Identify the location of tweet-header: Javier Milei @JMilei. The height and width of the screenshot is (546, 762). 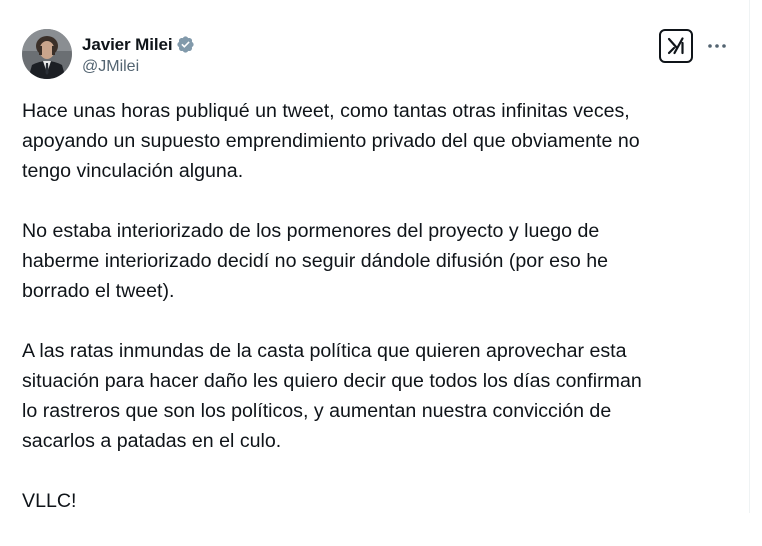
(108, 54).